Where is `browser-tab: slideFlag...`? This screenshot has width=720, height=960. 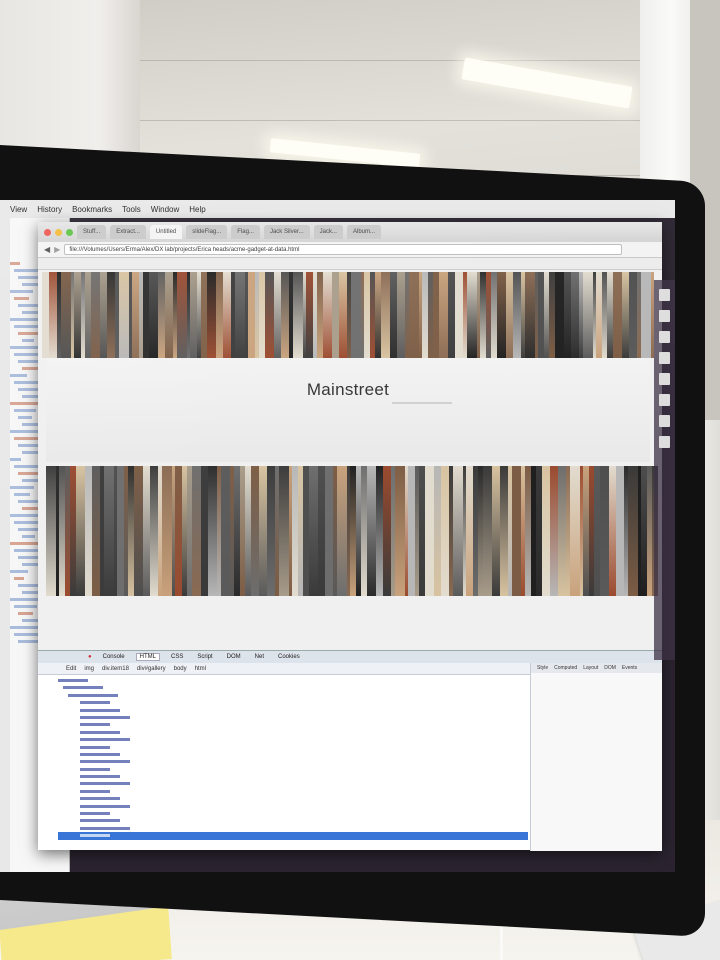 browser-tab: slideFlag... is located at coordinates (207, 232).